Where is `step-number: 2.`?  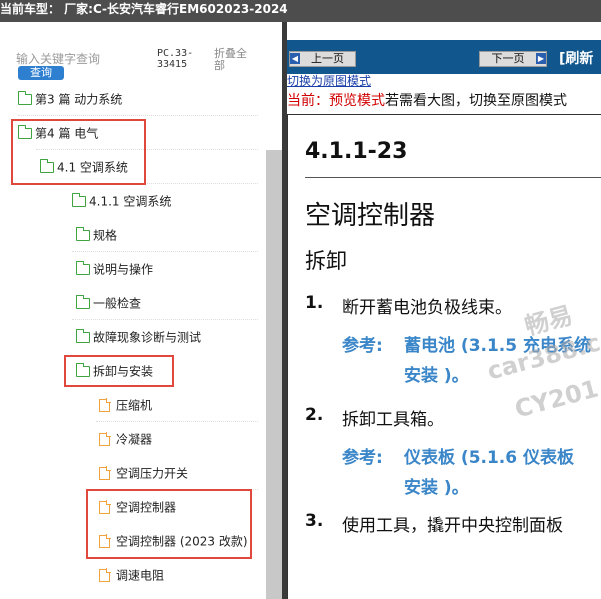 step-number: 2. is located at coordinates (314, 415).